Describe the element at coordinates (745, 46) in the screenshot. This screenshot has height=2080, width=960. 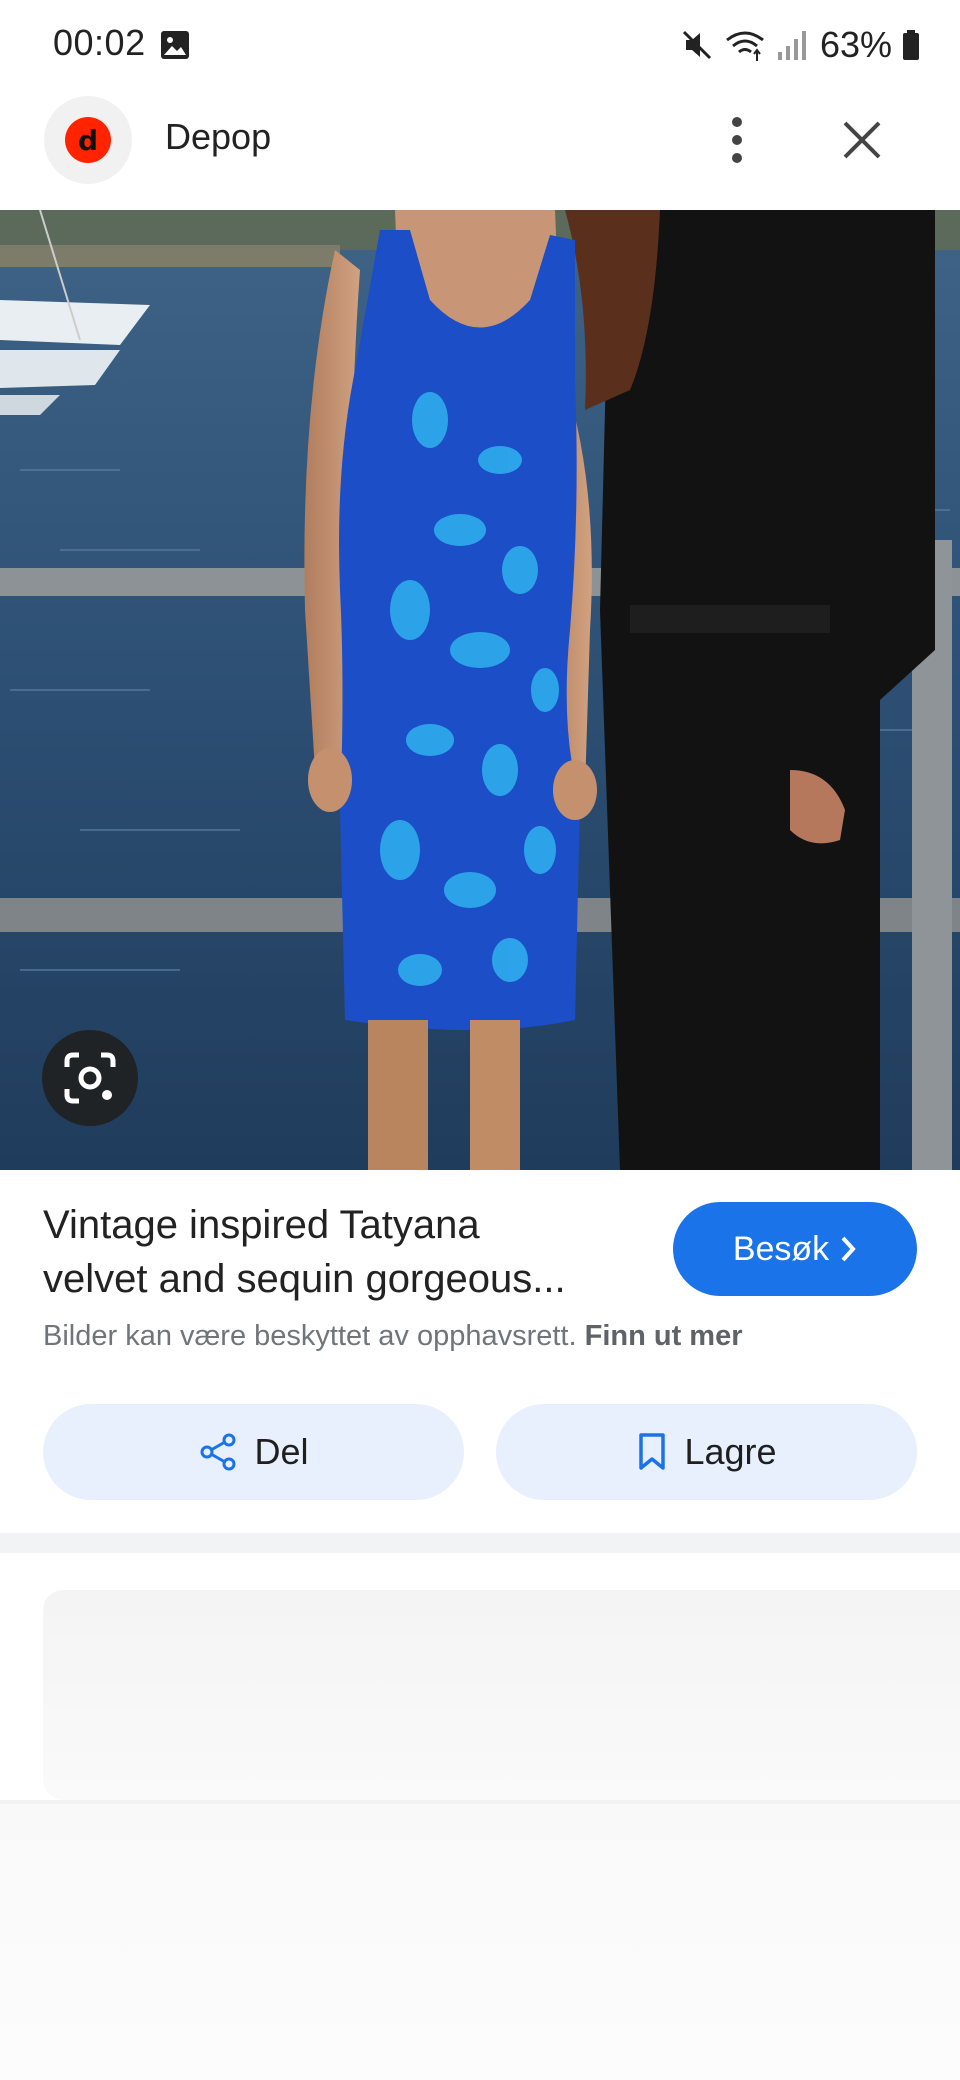
I see `wifi-icon` at that location.